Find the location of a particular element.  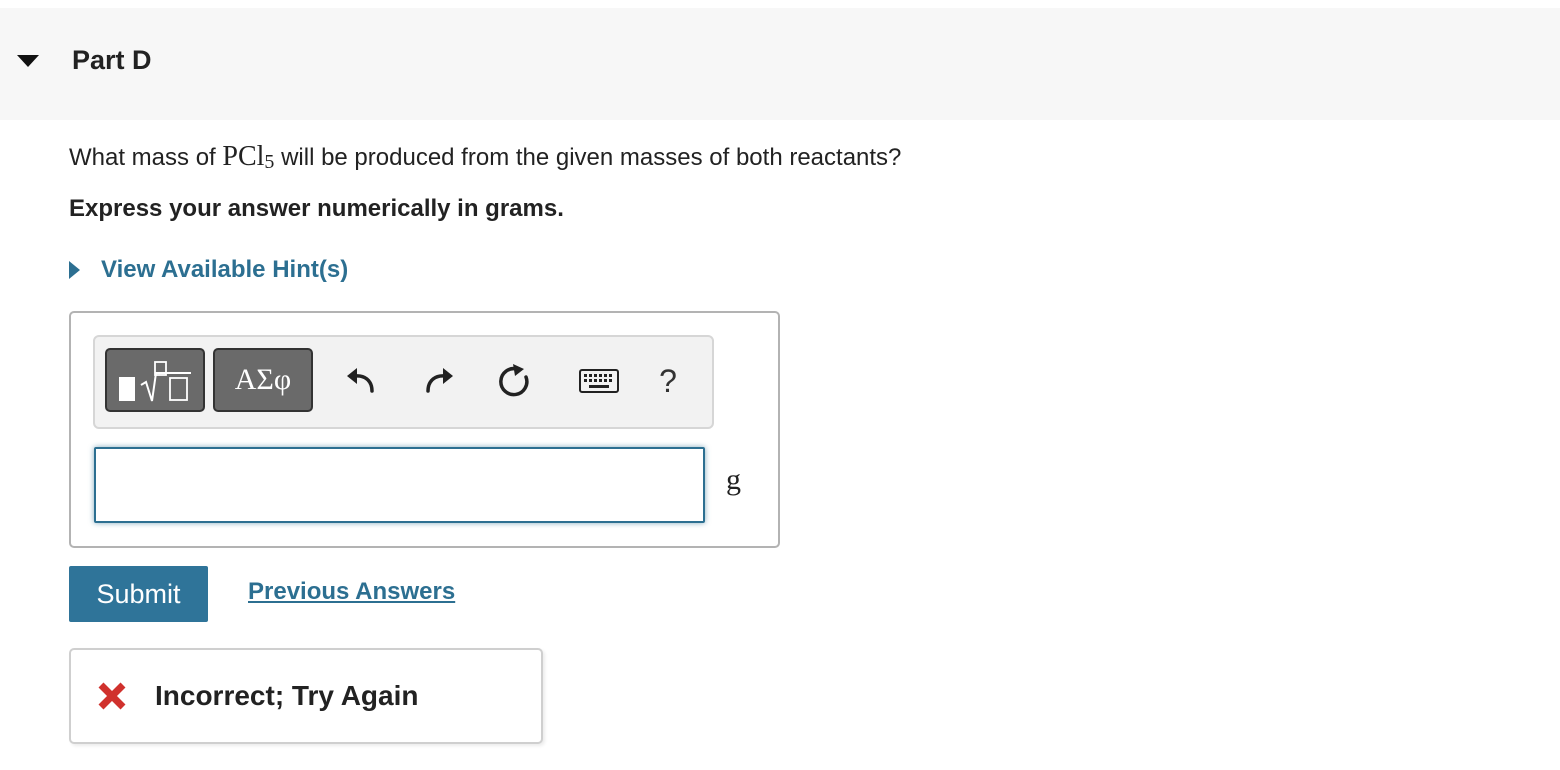

view-hints-toggle: View Available Hint(s) is located at coordinates (208, 270).